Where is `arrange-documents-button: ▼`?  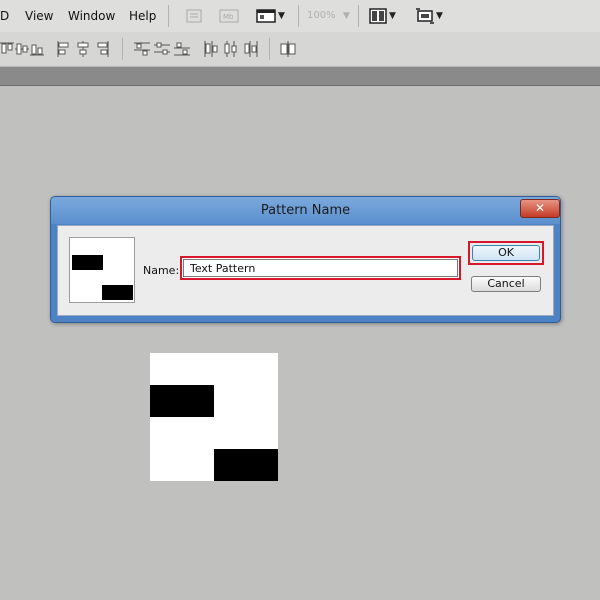 arrange-documents-button: ▼ is located at coordinates (382, 16).